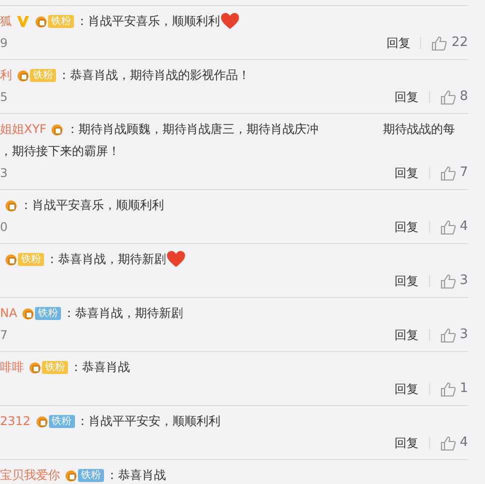 Image resolution: width=485 pixels, height=484 pixels. Describe the element at coordinates (23, 129) in the screenshot. I see `user-name: 姐姐XYF` at that location.